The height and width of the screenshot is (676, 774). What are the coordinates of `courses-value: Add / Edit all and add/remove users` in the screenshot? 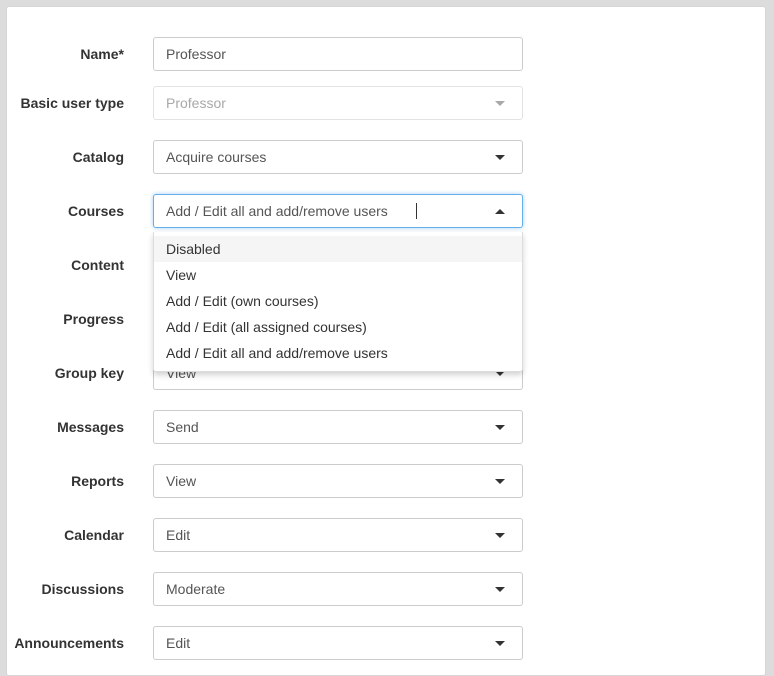 It's located at (277, 211).